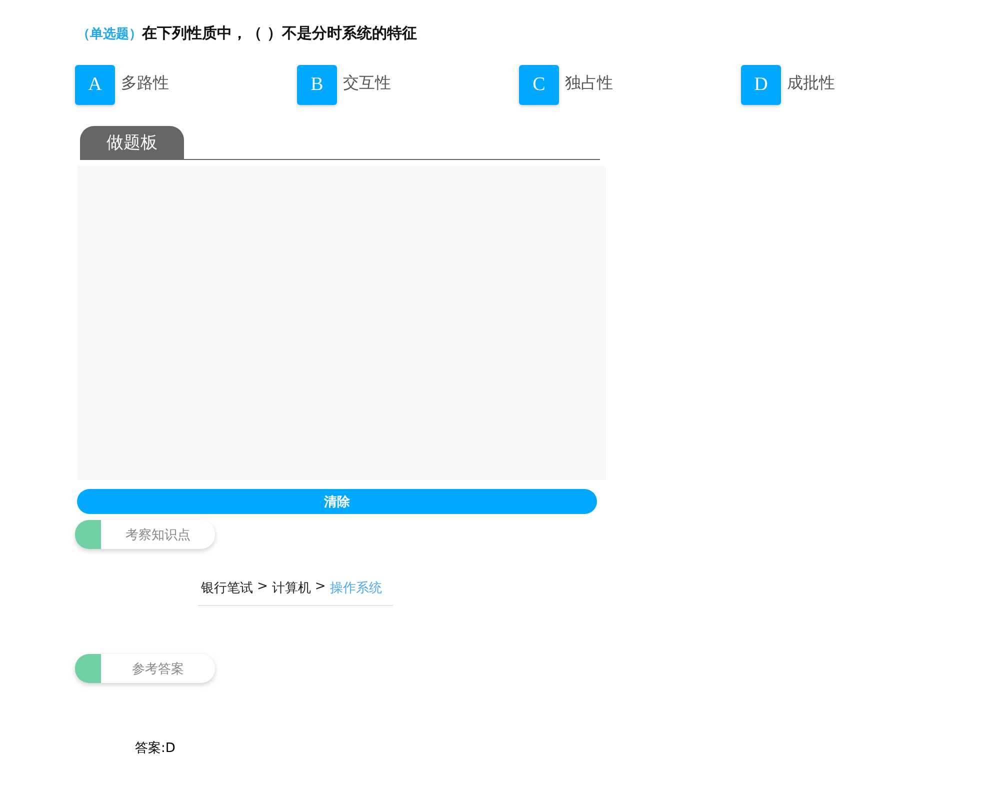  Describe the element at coordinates (291, 588) in the screenshot. I see `breadcrumb-link: 计算机` at that location.